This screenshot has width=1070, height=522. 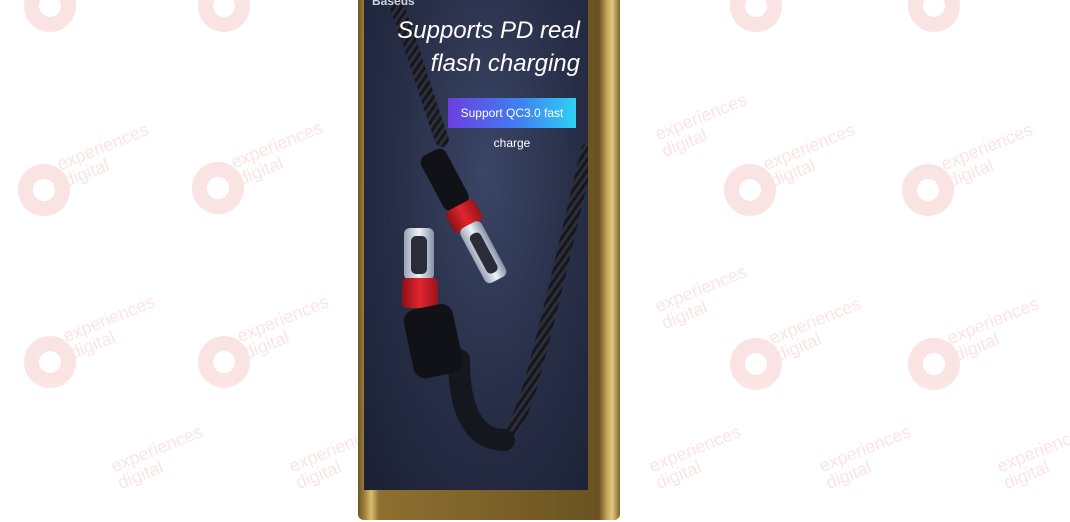 What do you see at coordinates (505, 63) in the screenshot?
I see `headline-line2: flash charging` at bounding box center [505, 63].